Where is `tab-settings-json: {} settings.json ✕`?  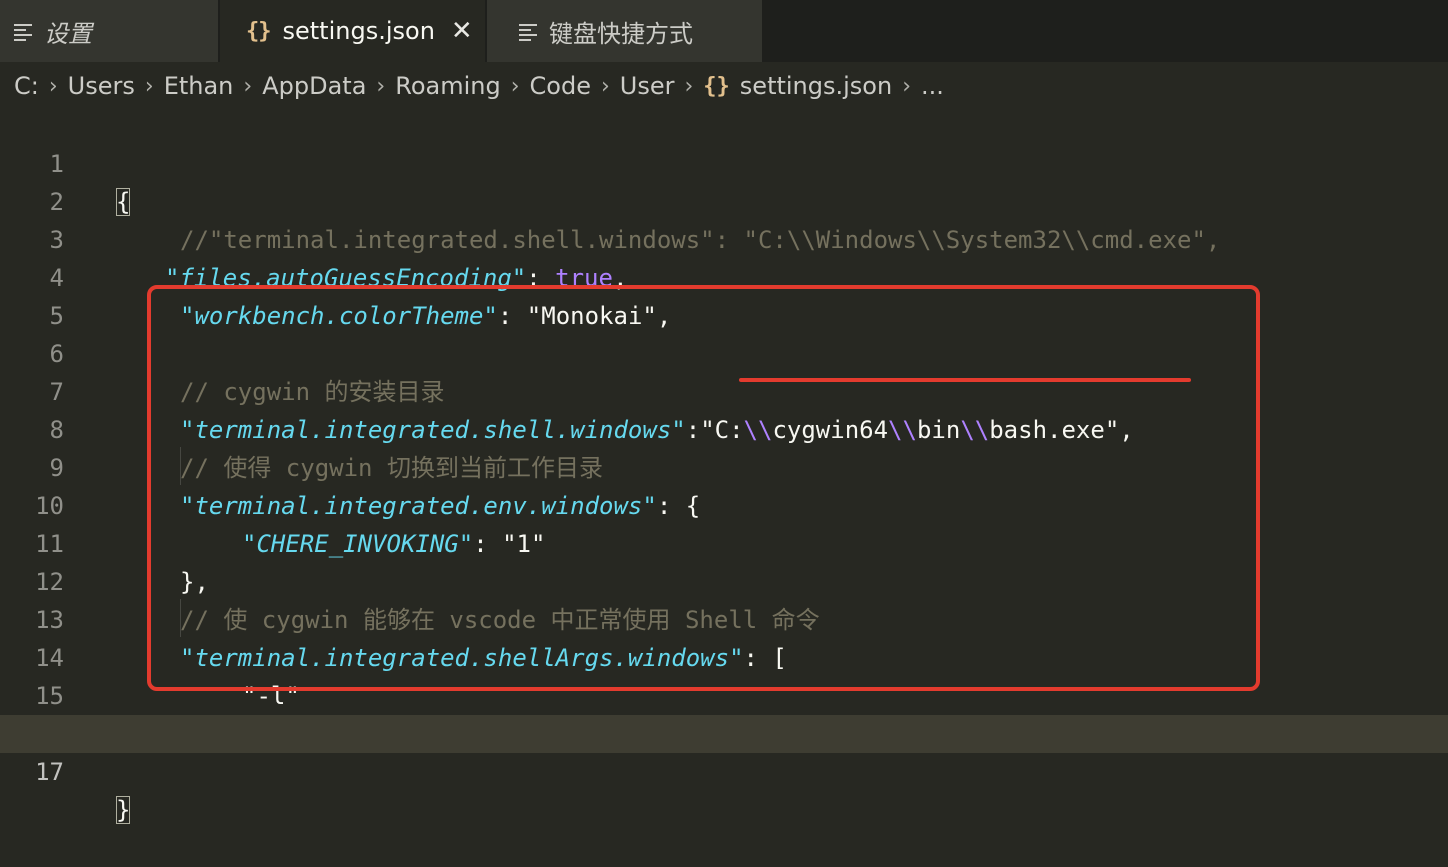 tab-settings-json: {} settings.json ✕ is located at coordinates (352, 31).